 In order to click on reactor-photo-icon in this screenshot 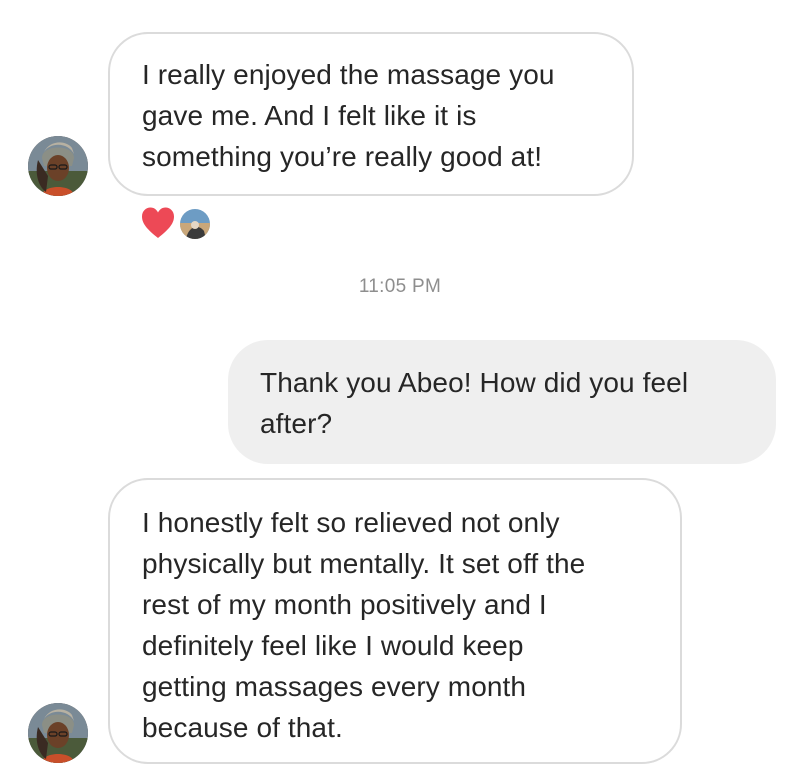, I will do `click(195, 224)`.